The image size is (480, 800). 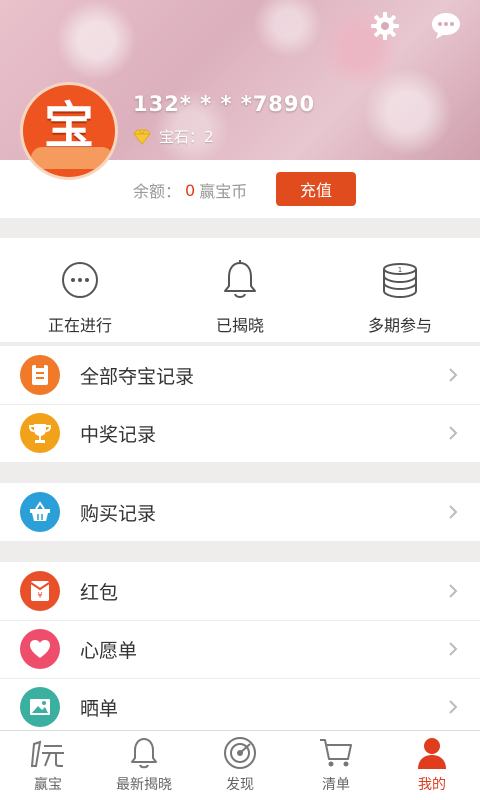 What do you see at coordinates (240, 433) in the screenshot?
I see `list-item-win-records: 中奖记录` at bounding box center [240, 433].